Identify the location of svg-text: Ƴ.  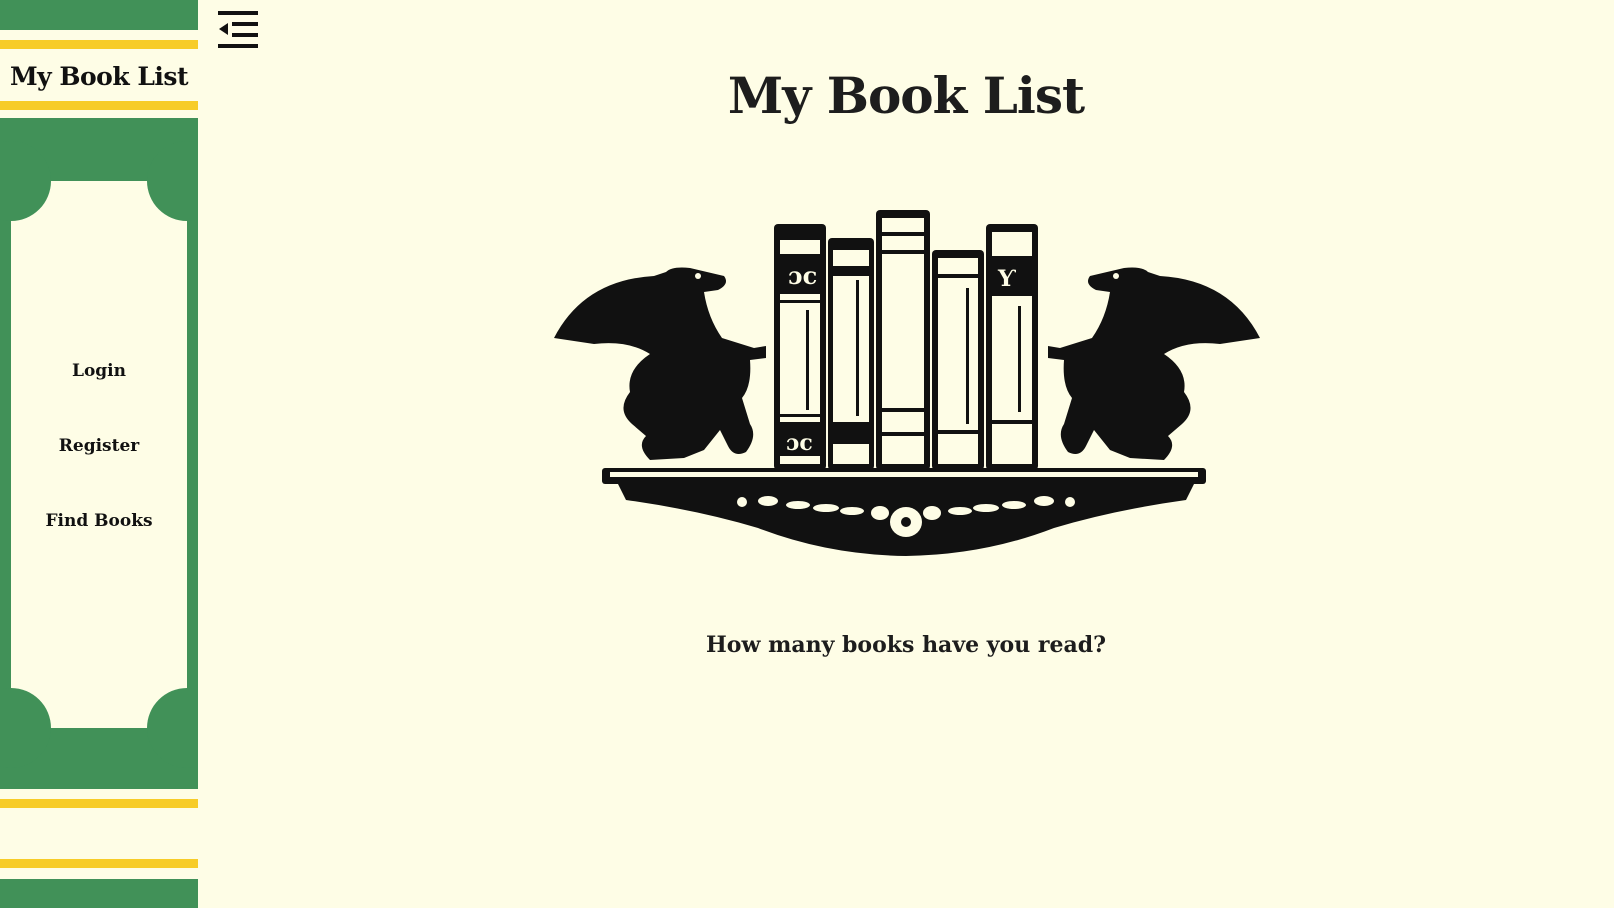
(1006, 279).